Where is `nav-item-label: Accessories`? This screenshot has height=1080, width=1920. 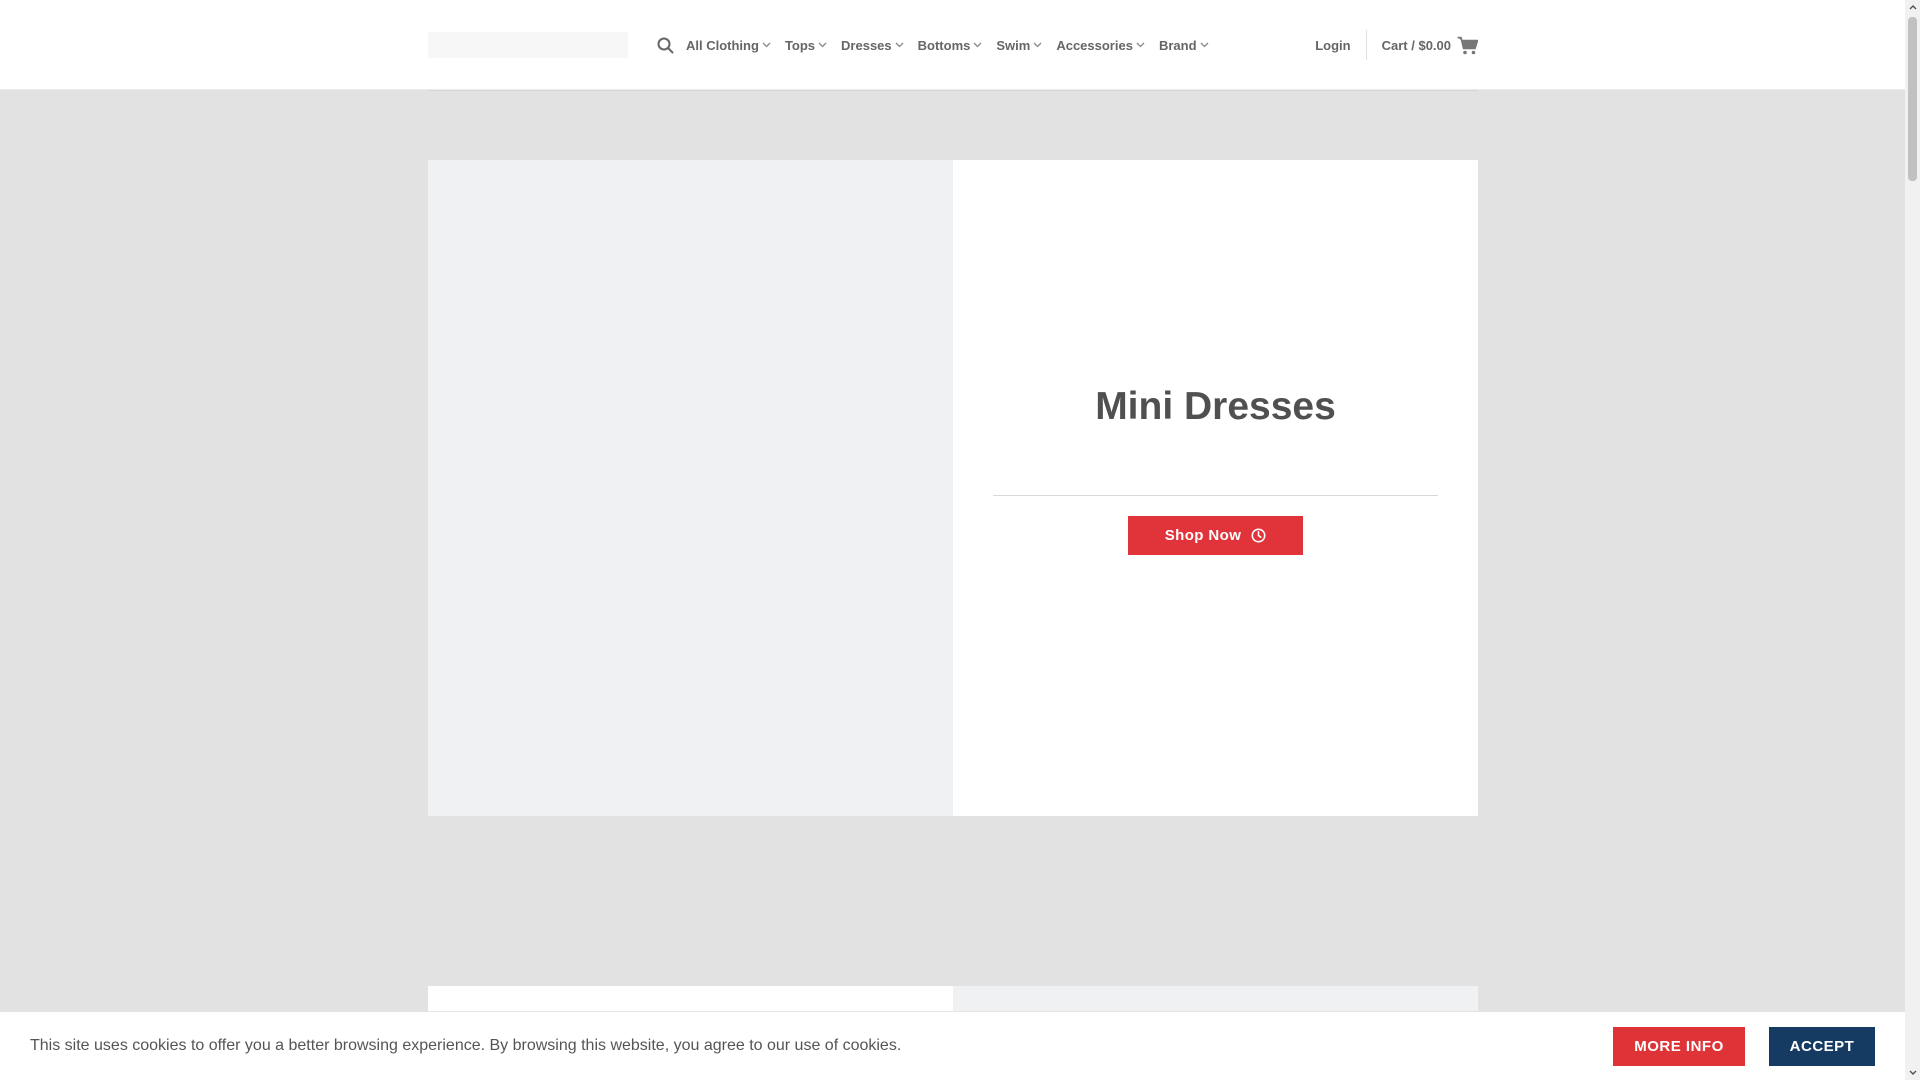
nav-item-label: Accessories is located at coordinates (1094, 45).